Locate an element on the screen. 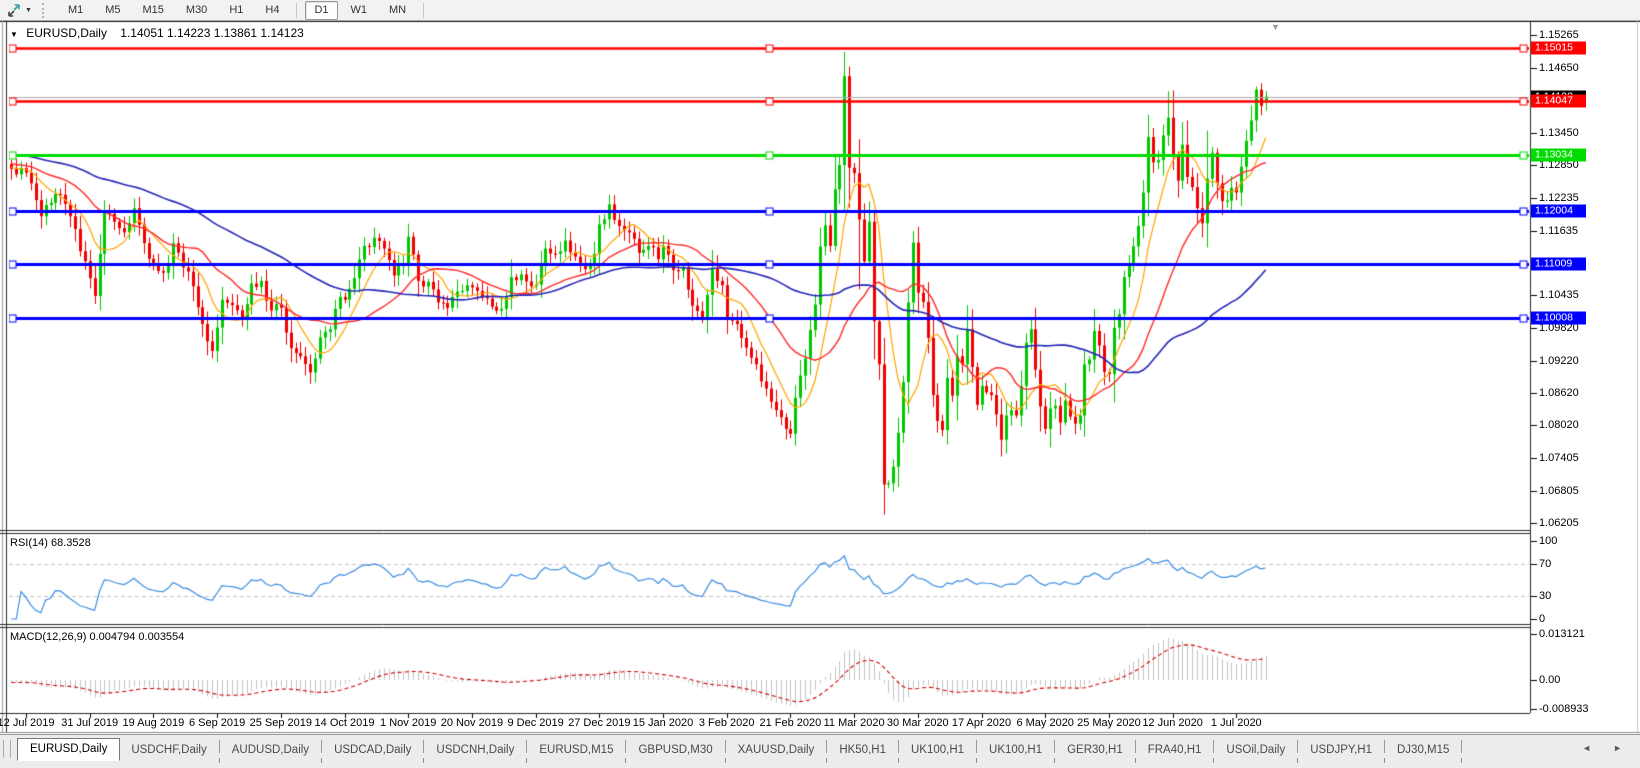 This screenshot has width=1640, height=768. tab-eurusd-daily: EURUSD,Daily is located at coordinates (69, 749).